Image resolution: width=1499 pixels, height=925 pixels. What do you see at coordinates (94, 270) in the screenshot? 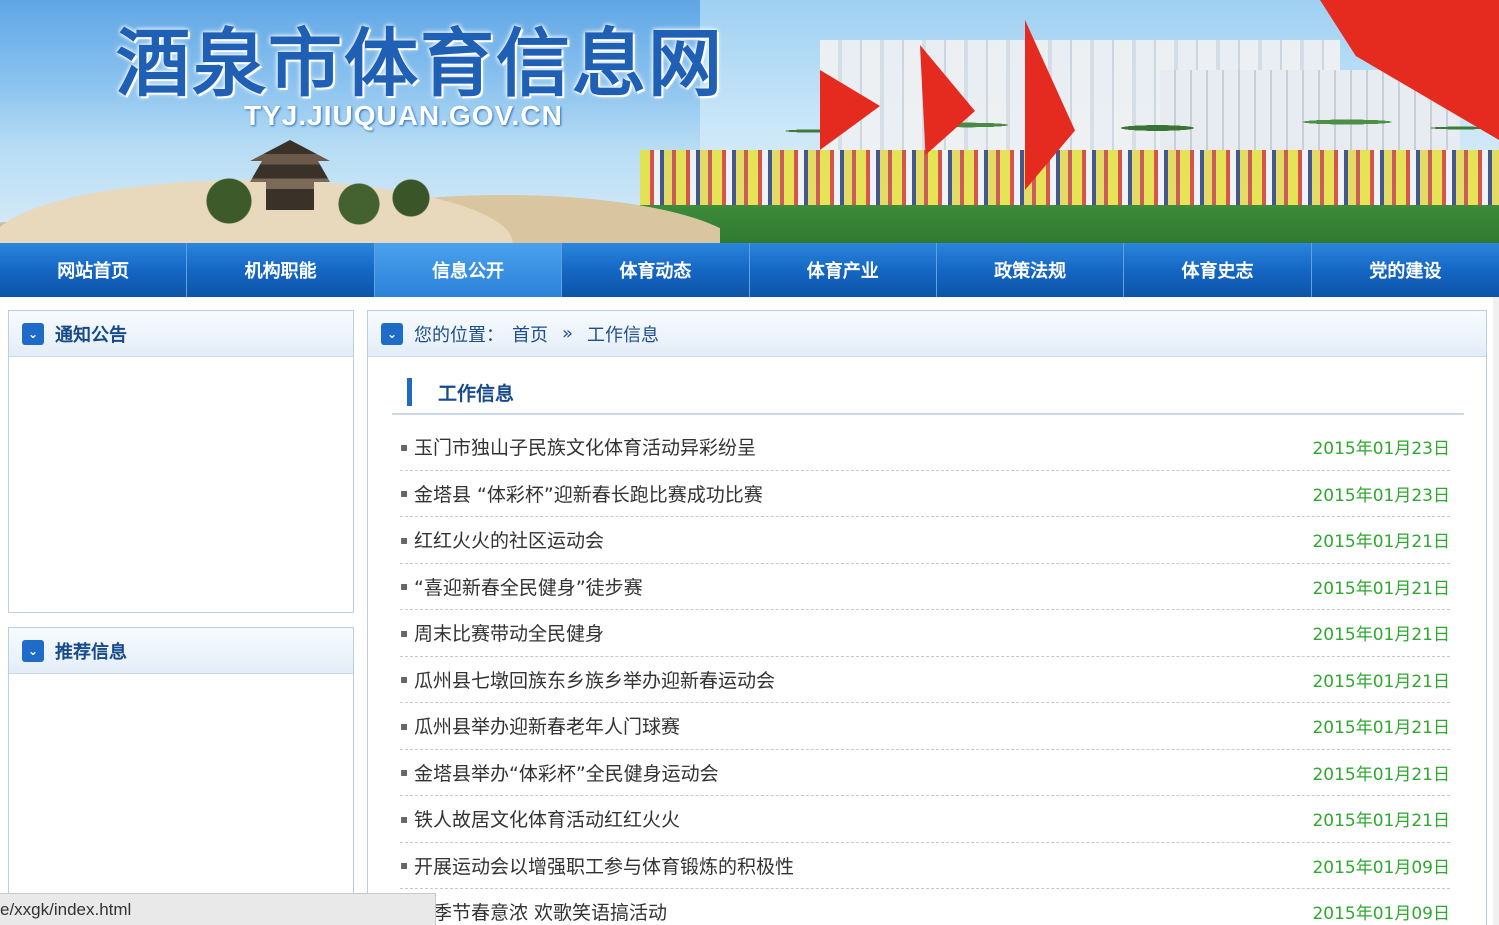
I see `nav-item-home: 网站首页` at bounding box center [94, 270].